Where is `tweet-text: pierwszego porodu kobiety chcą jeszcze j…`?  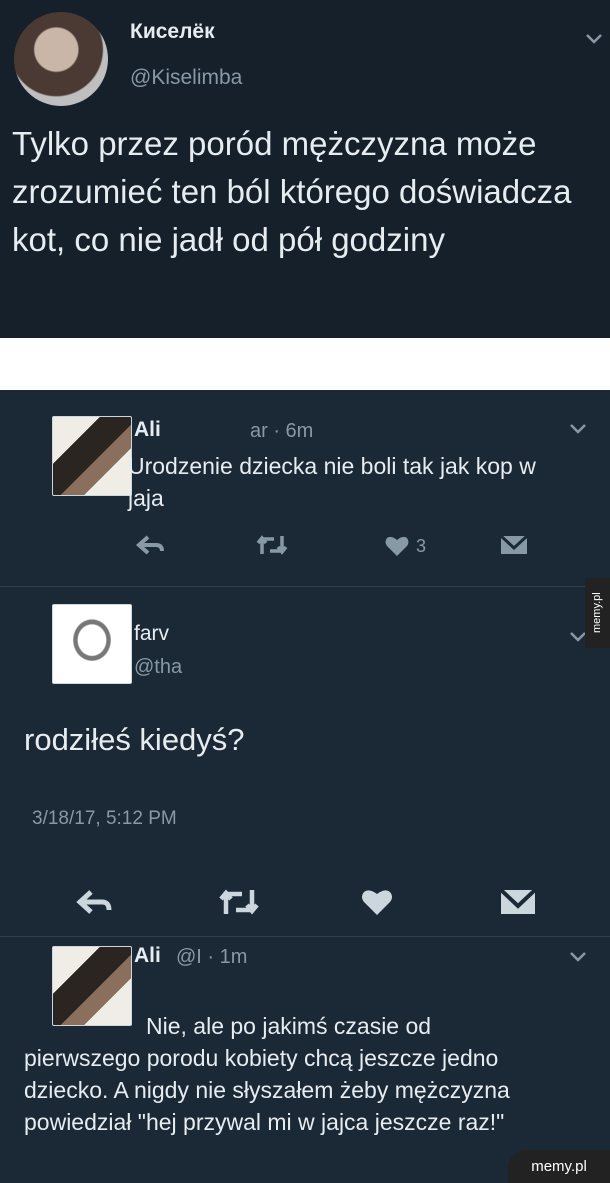
tweet-text: pierwszego porodu kobiety chcą jeszcze j… is located at coordinates (267, 1090).